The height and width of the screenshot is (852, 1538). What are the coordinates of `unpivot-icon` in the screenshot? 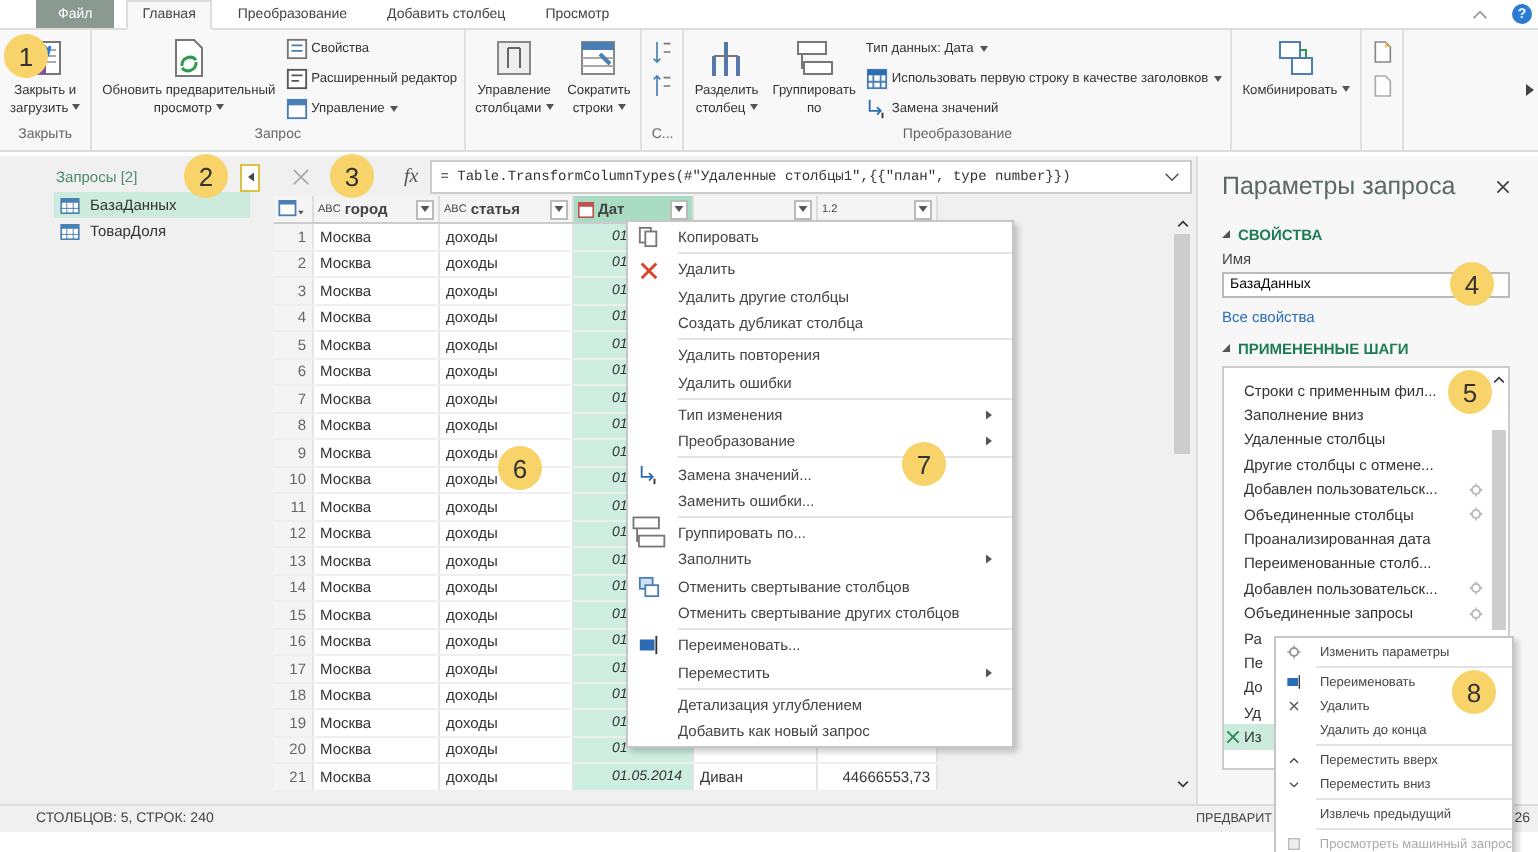 It's located at (648, 586).